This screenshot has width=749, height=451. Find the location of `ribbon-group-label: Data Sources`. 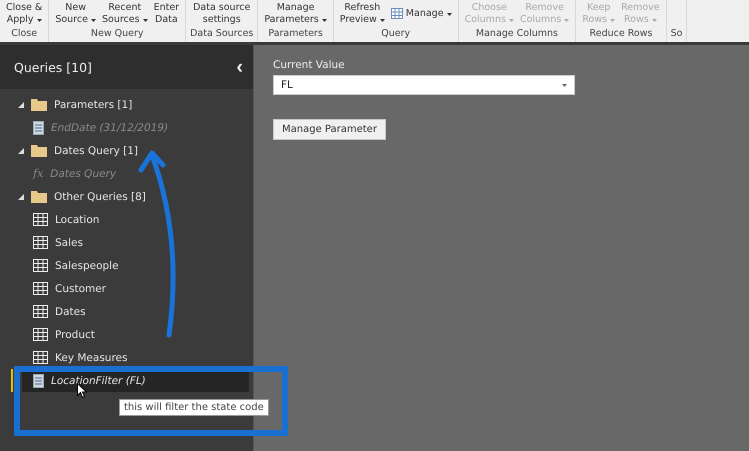

ribbon-group-label: Data Sources is located at coordinates (221, 34).